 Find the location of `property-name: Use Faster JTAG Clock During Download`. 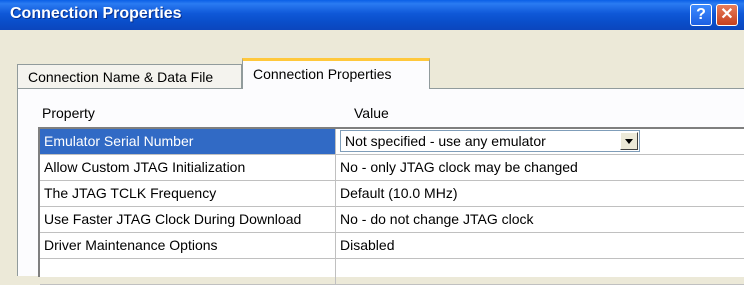

property-name: Use Faster JTAG Clock During Download is located at coordinates (188, 219).